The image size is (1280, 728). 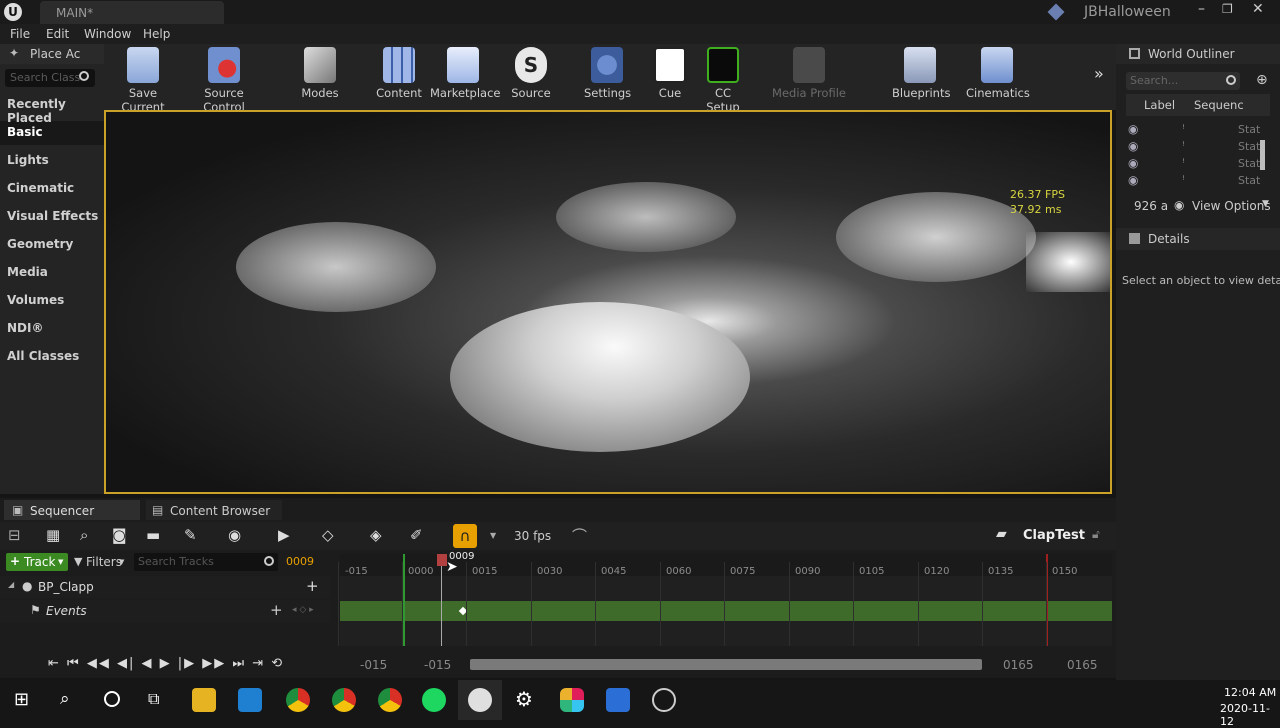 What do you see at coordinates (404, 600) in the screenshot?
I see `playback-start-marker` at bounding box center [404, 600].